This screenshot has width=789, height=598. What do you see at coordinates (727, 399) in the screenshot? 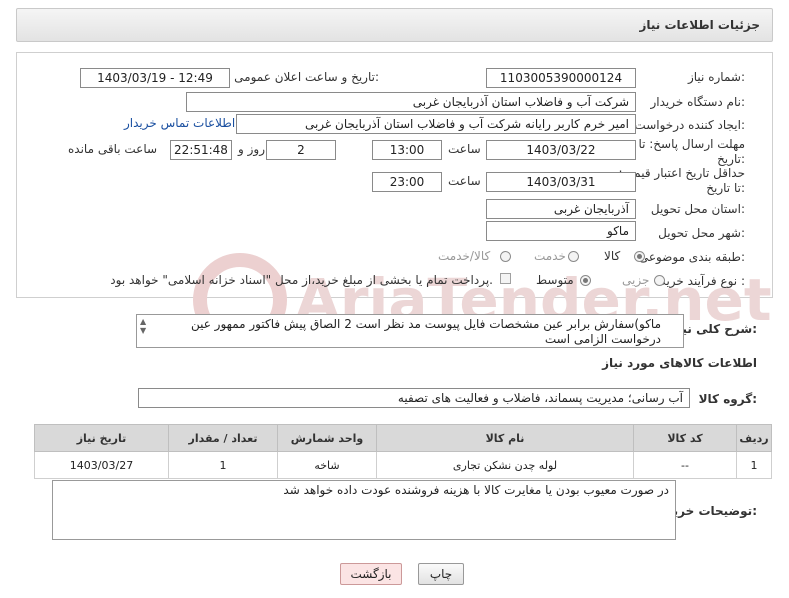
I see `goods-group-label: گروه کالا:` at bounding box center [727, 399].